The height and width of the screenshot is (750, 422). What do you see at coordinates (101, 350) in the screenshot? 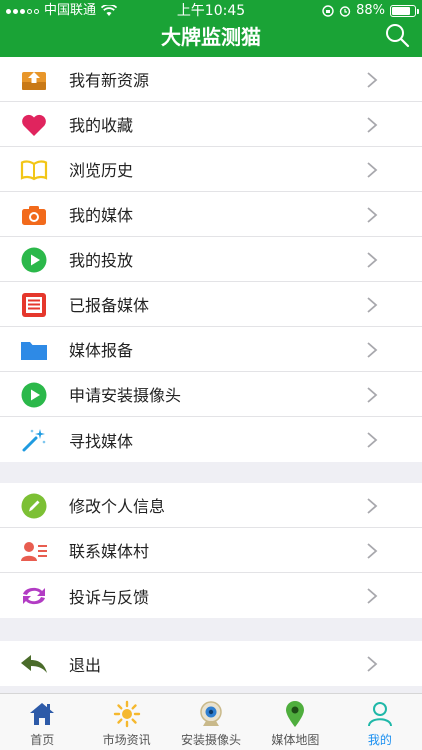
I see `menu-item-label: 媒体报备` at bounding box center [101, 350].